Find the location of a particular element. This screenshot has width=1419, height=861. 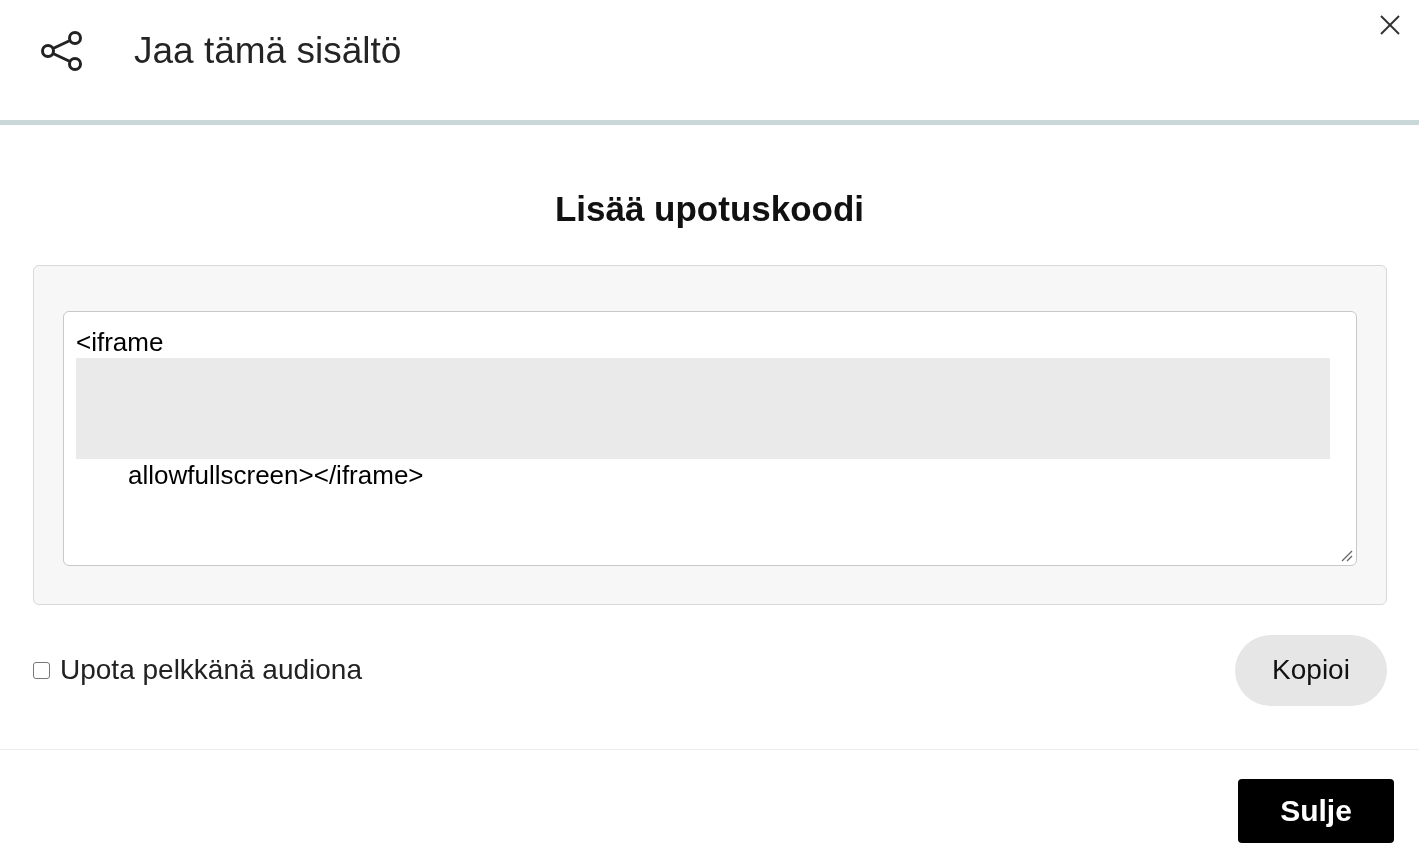

checkbox-label: Upota pelkkänä audiona is located at coordinates (211, 670).